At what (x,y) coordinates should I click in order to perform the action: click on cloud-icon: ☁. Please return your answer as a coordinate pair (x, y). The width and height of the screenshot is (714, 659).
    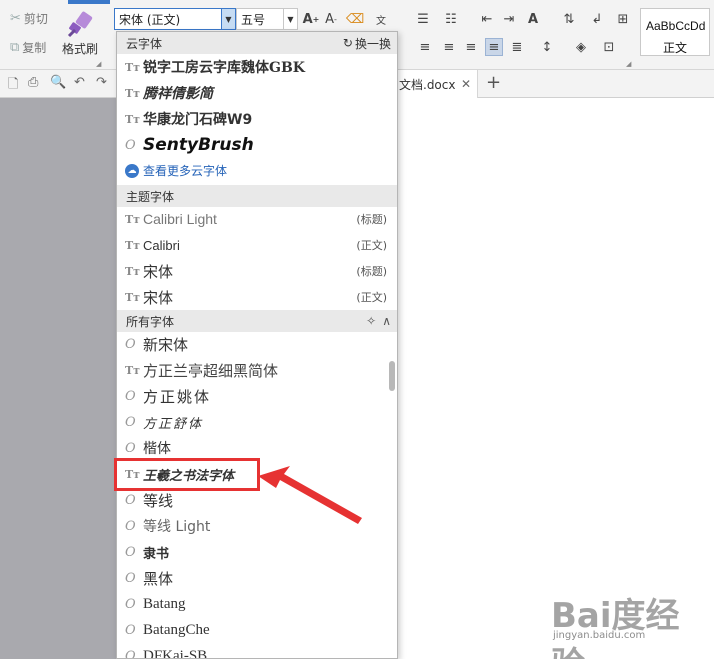
    Looking at the image, I should click on (132, 170).